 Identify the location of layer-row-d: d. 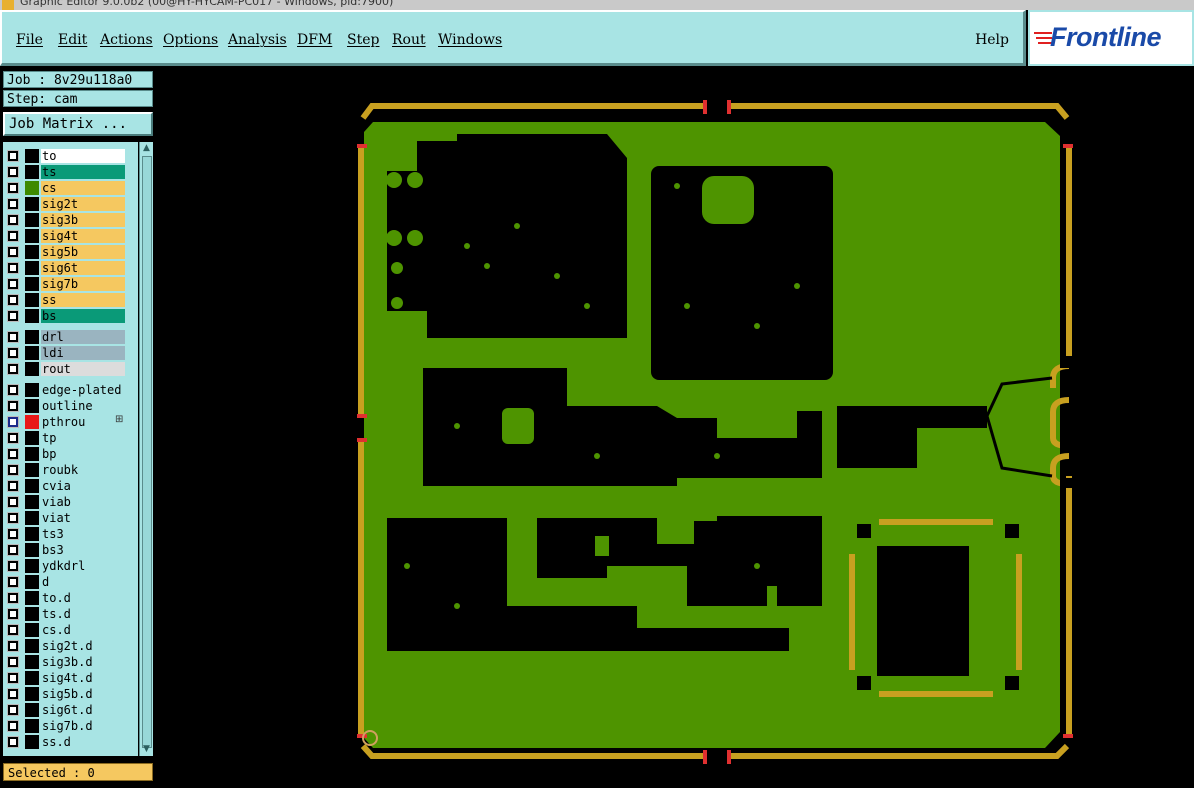
(70, 582).